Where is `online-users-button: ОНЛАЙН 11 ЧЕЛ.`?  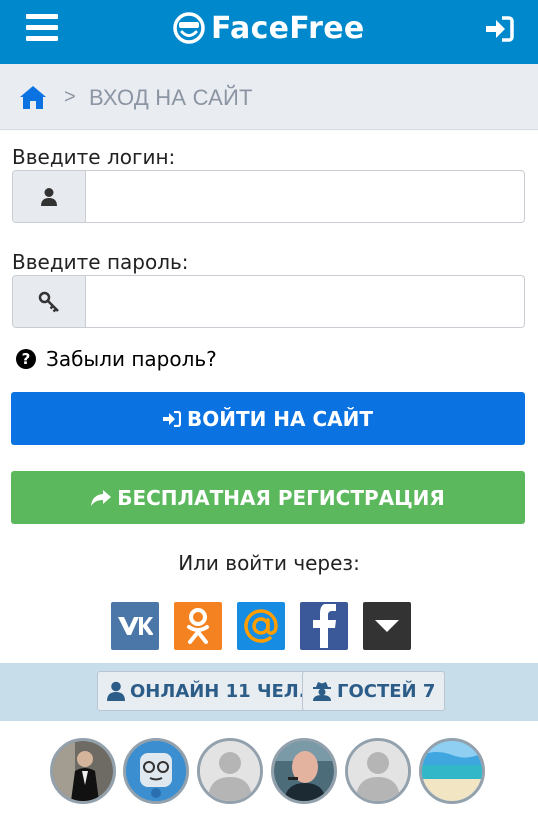
online-users-button: ОНЛАЙН 11 ЧЕЛ. is located at coordinates (206, 691).